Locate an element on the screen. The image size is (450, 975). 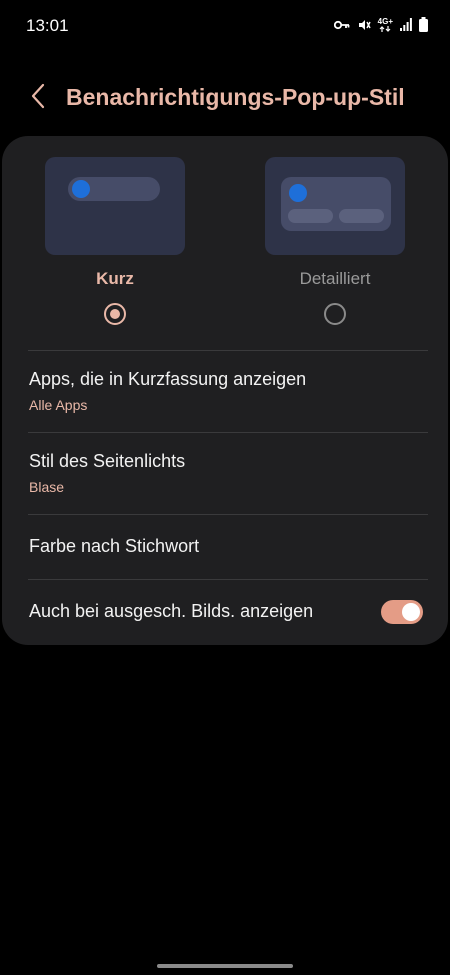
preview-card is located at coordinates (336, 204).